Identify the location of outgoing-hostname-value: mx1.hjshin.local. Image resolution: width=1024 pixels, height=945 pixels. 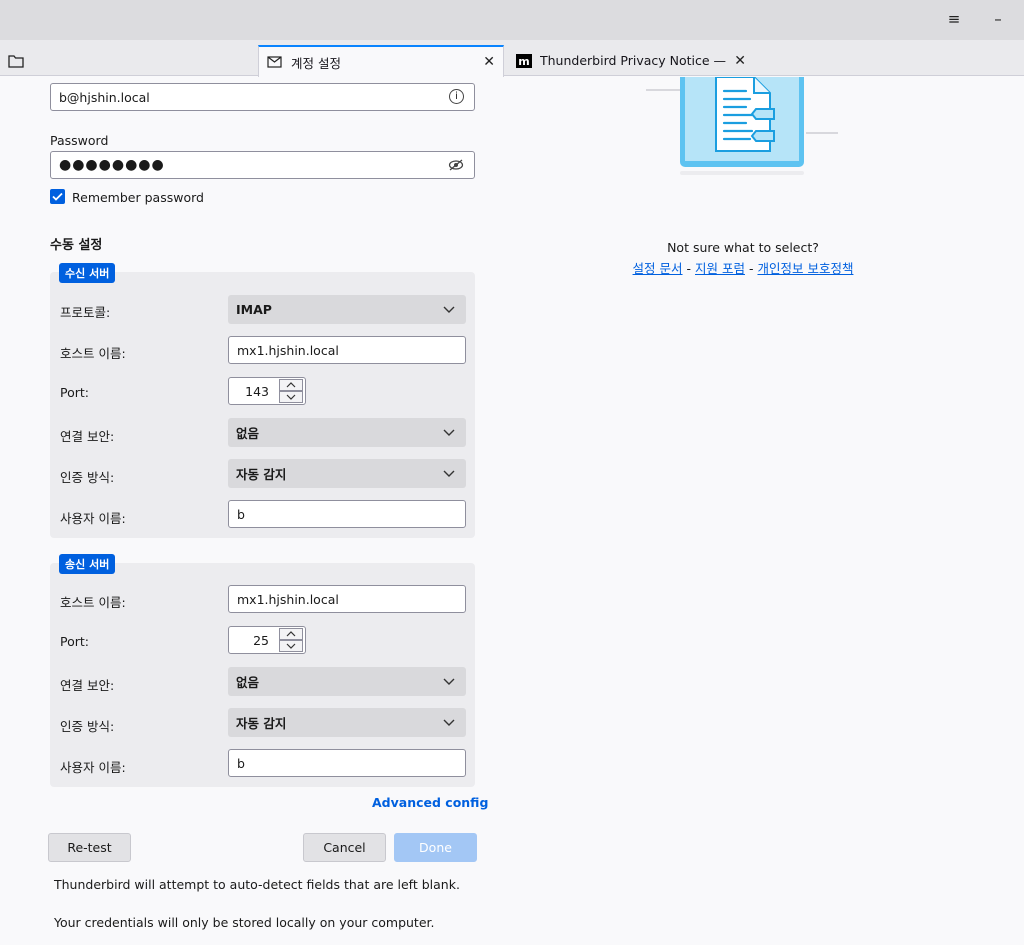
(288, 599).